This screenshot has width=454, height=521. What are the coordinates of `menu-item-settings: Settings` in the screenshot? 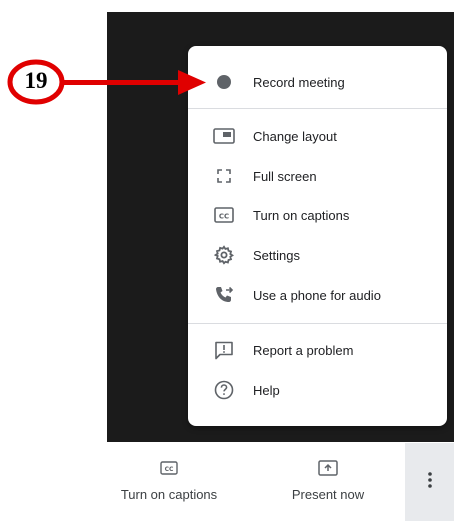 It's located at (317, 255).